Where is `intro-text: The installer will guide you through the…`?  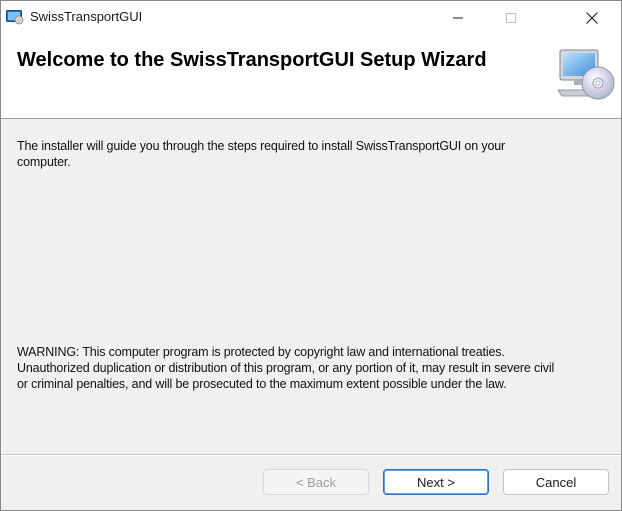 intro-text: The installer will guide you through the… is located at coordinates (312, 154).